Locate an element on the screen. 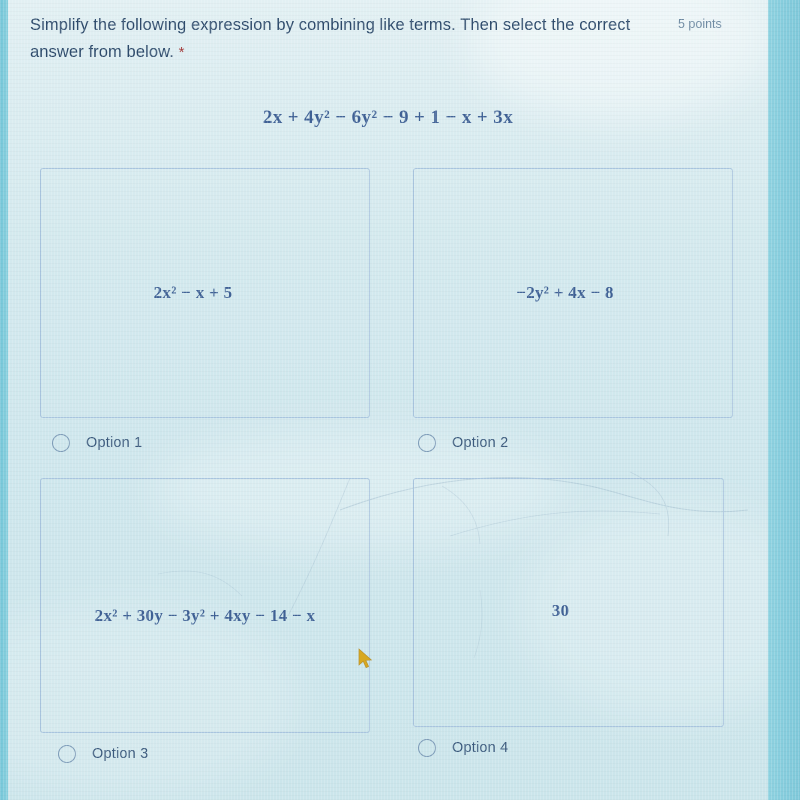 This screenshot has height=800, width=800. left-edge-background is located at coordinates (4, 400).